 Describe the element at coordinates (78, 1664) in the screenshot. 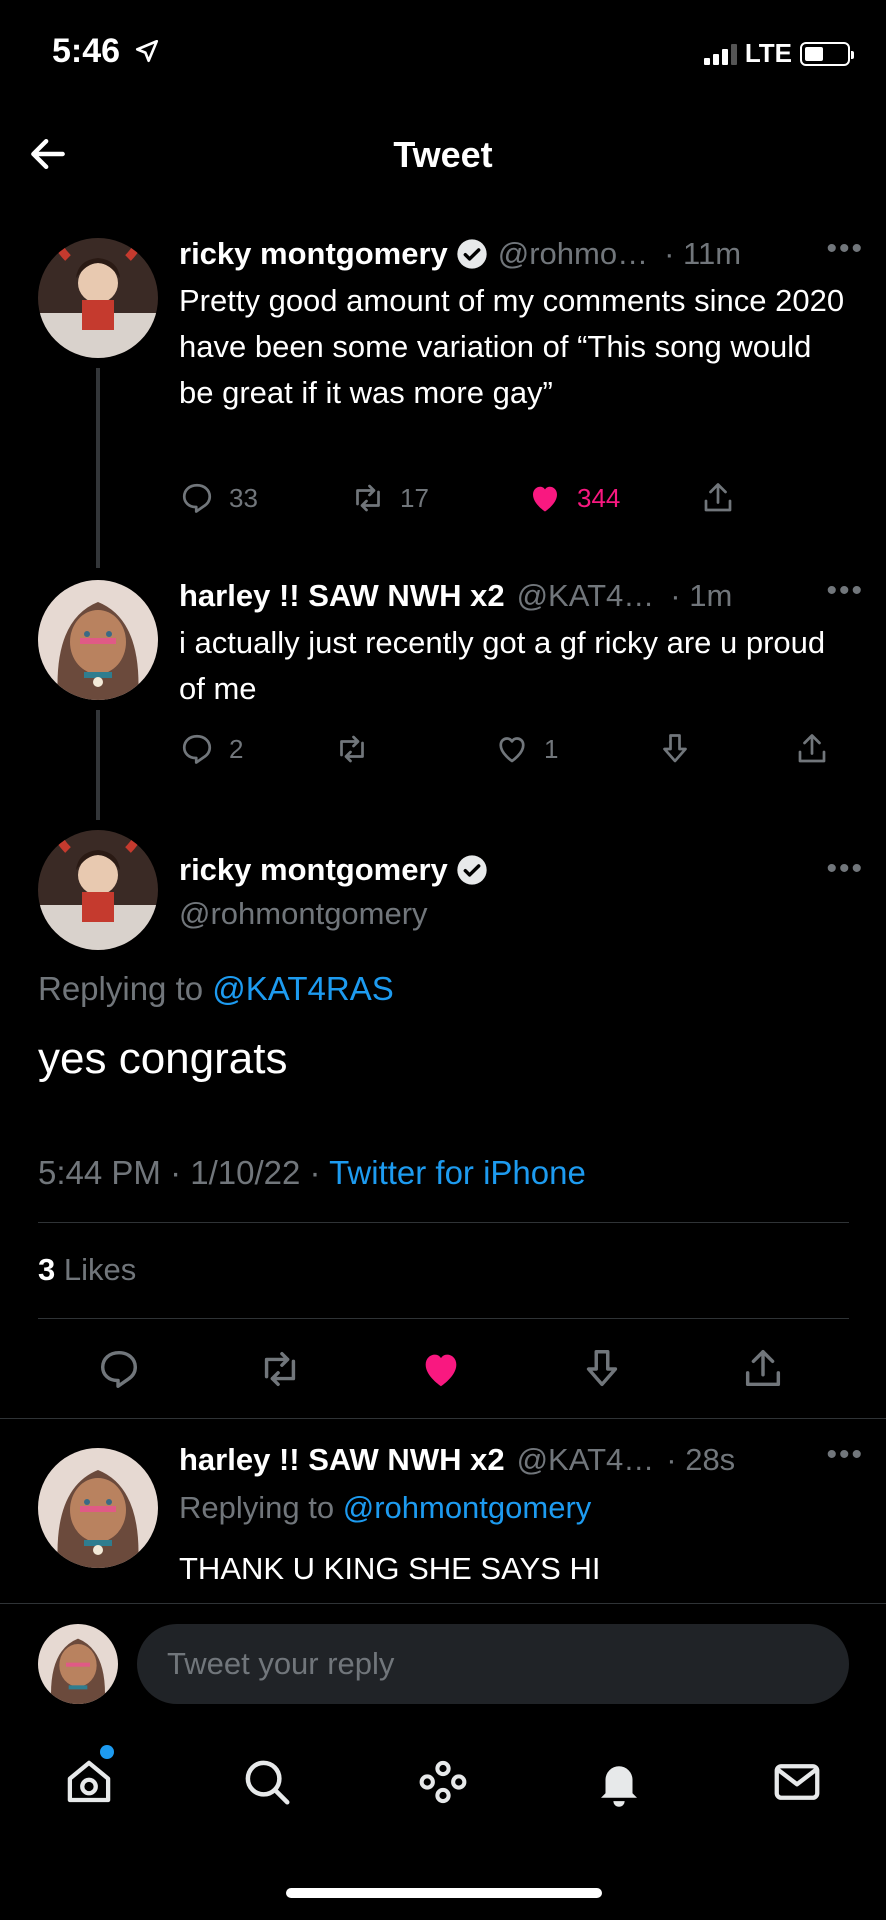

I see `composer-avatar` at that location.